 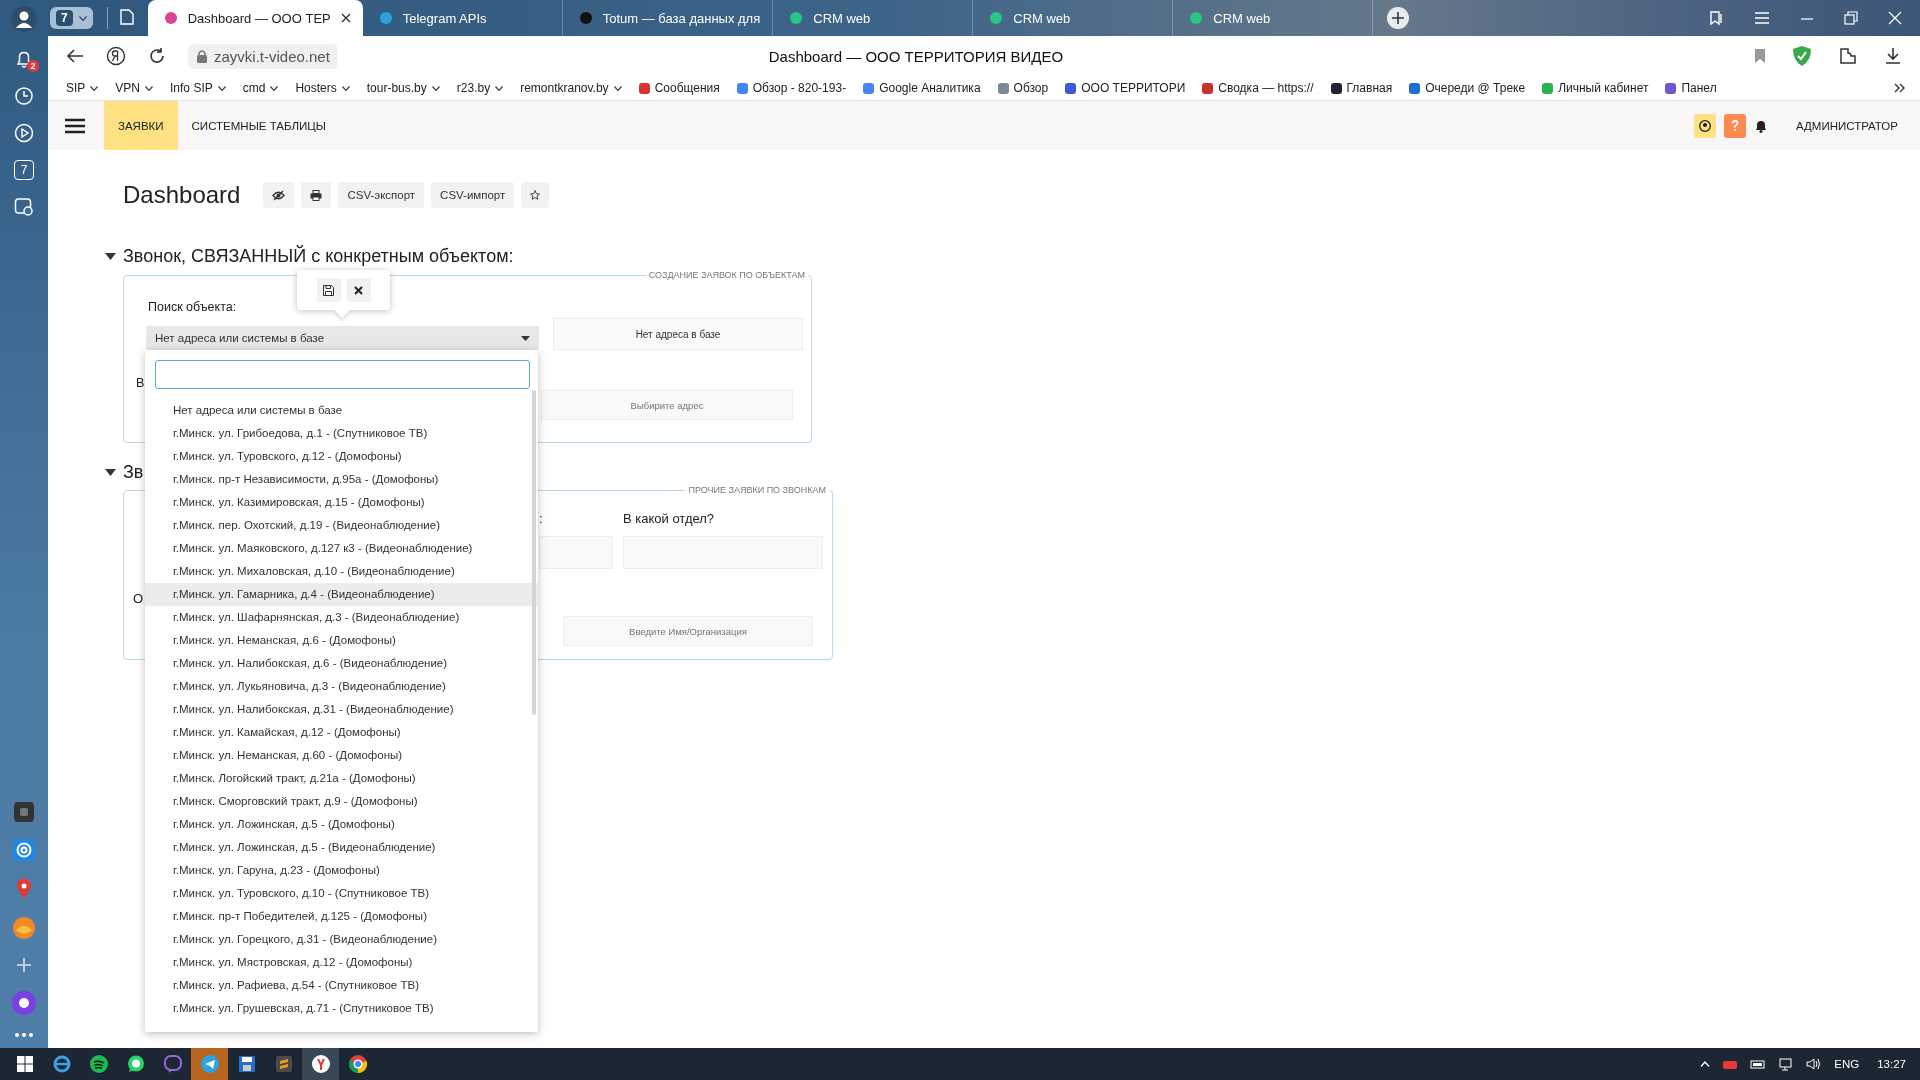 I want to click on dropdown-option: г.Минск. Сморговский тракт, д.9 - (Домофоны), so click(x=341, y=801).